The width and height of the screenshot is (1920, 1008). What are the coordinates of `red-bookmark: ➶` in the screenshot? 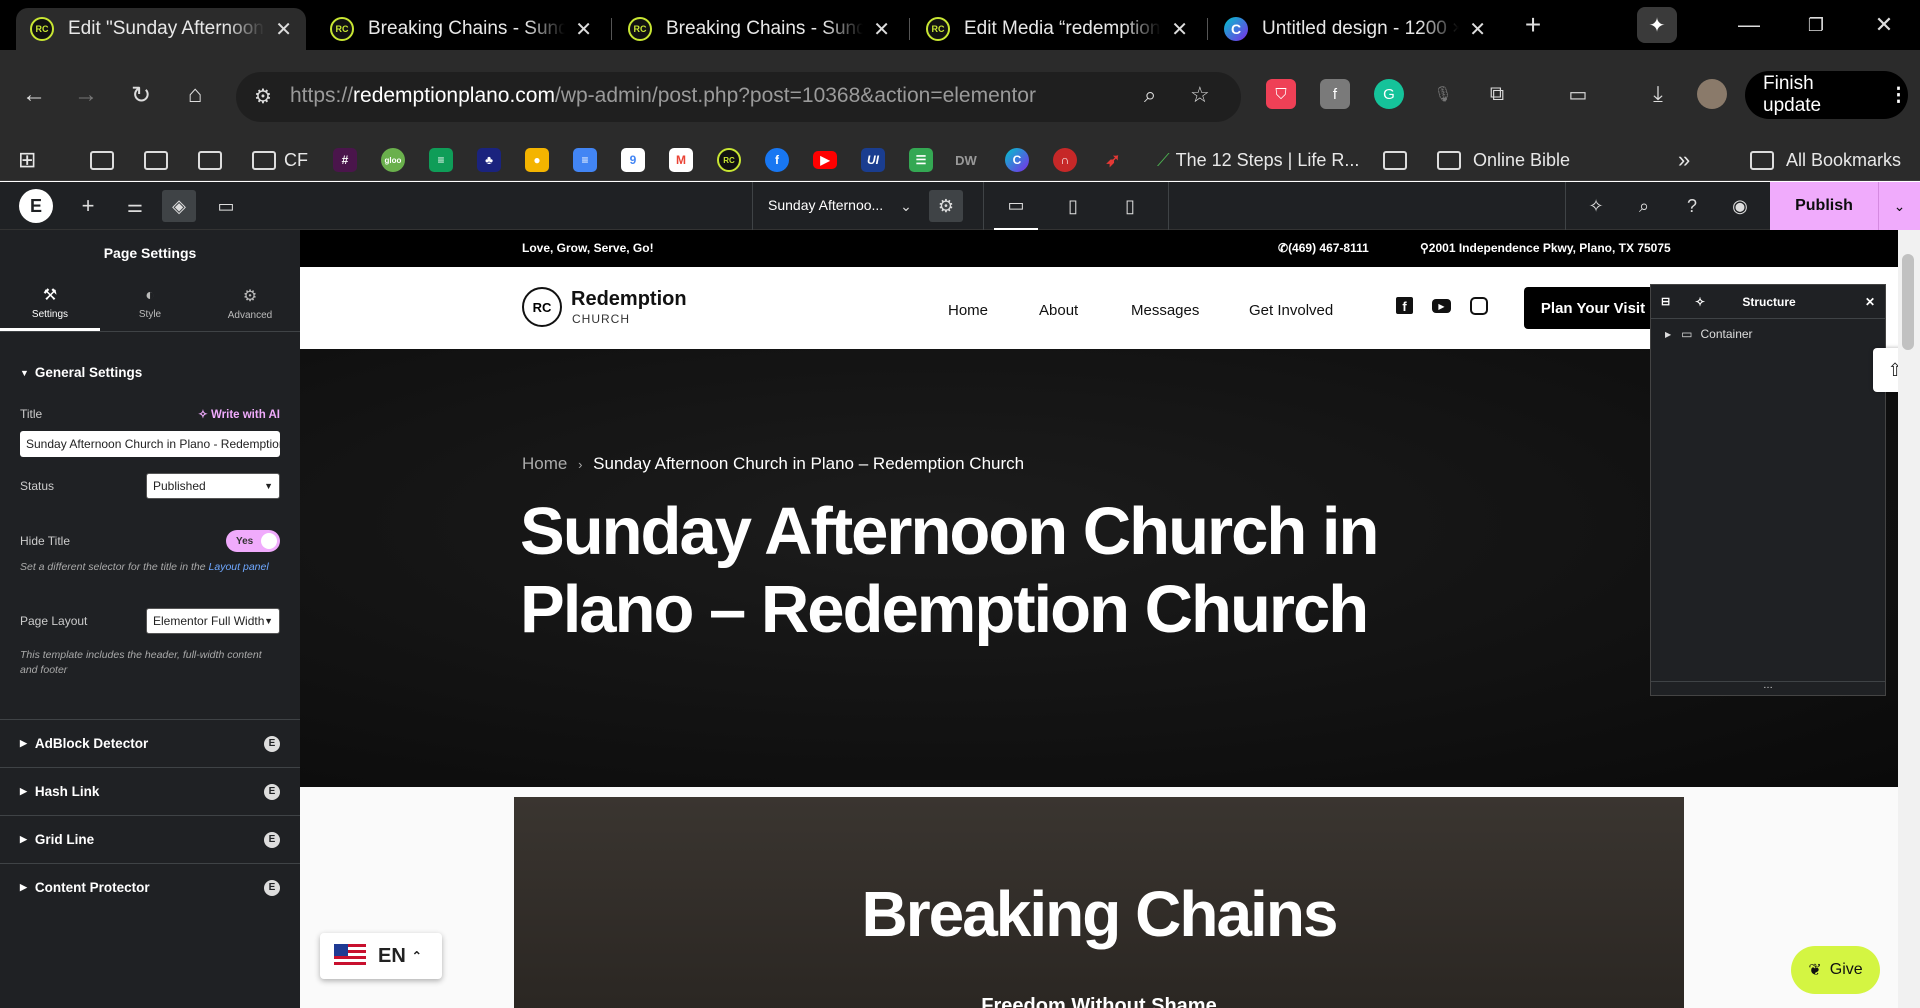 It's located at (1113, 160).